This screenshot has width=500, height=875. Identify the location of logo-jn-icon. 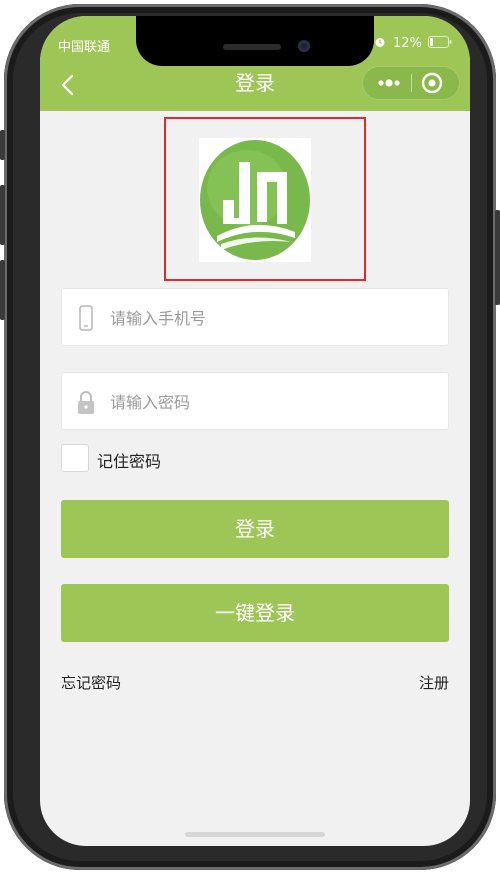
(255, 200).